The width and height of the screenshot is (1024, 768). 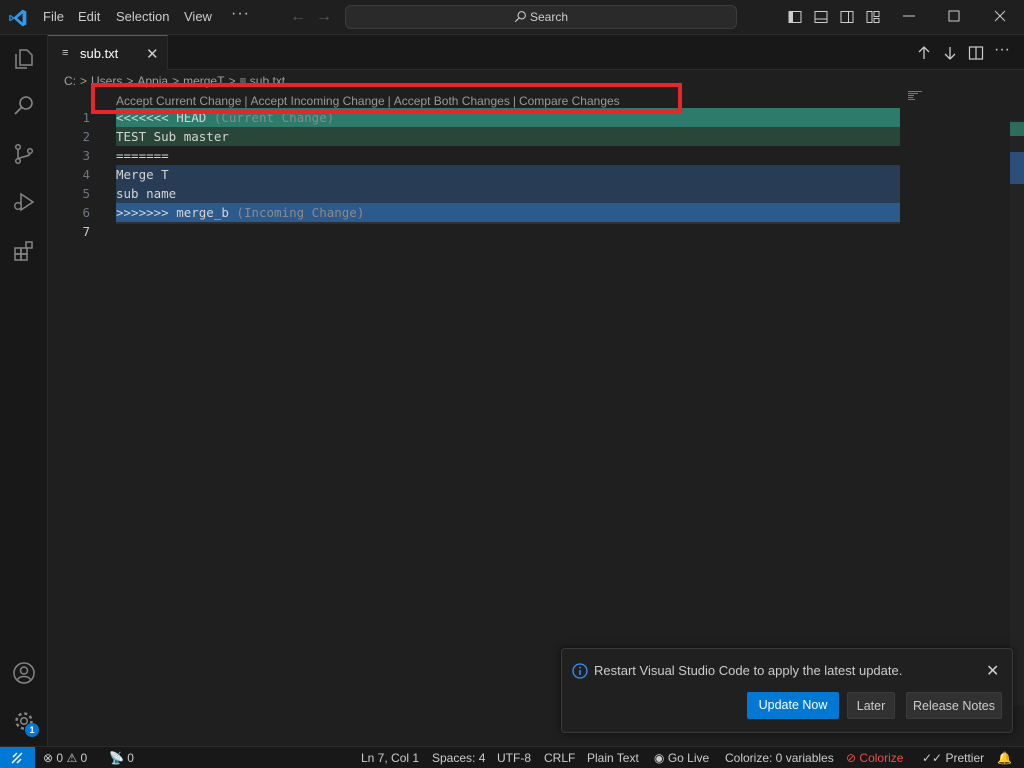 I want to click on close-window-icon, so click(x=1000, y=16).